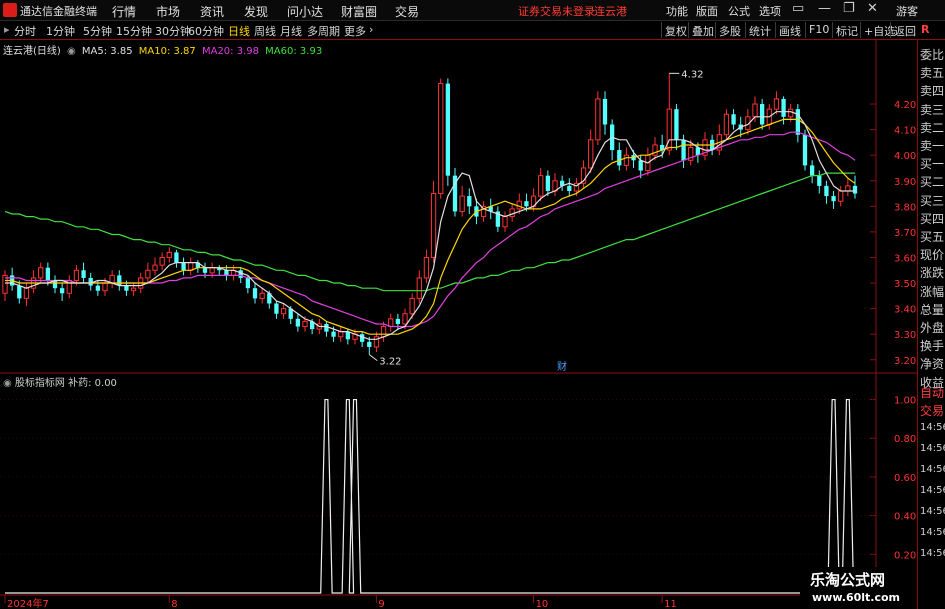  I want to click on low-price-label: 3.22, so click(390, 362).